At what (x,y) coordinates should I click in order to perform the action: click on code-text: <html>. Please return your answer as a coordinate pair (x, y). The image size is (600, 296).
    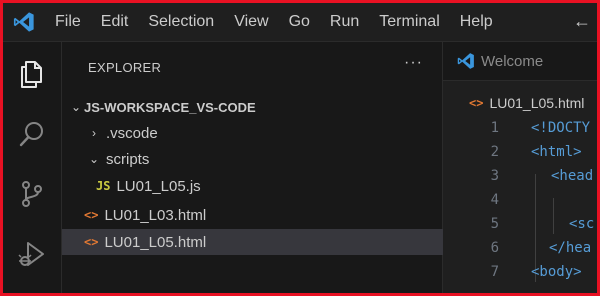
    Looking at the image, I should click on (556, 152).